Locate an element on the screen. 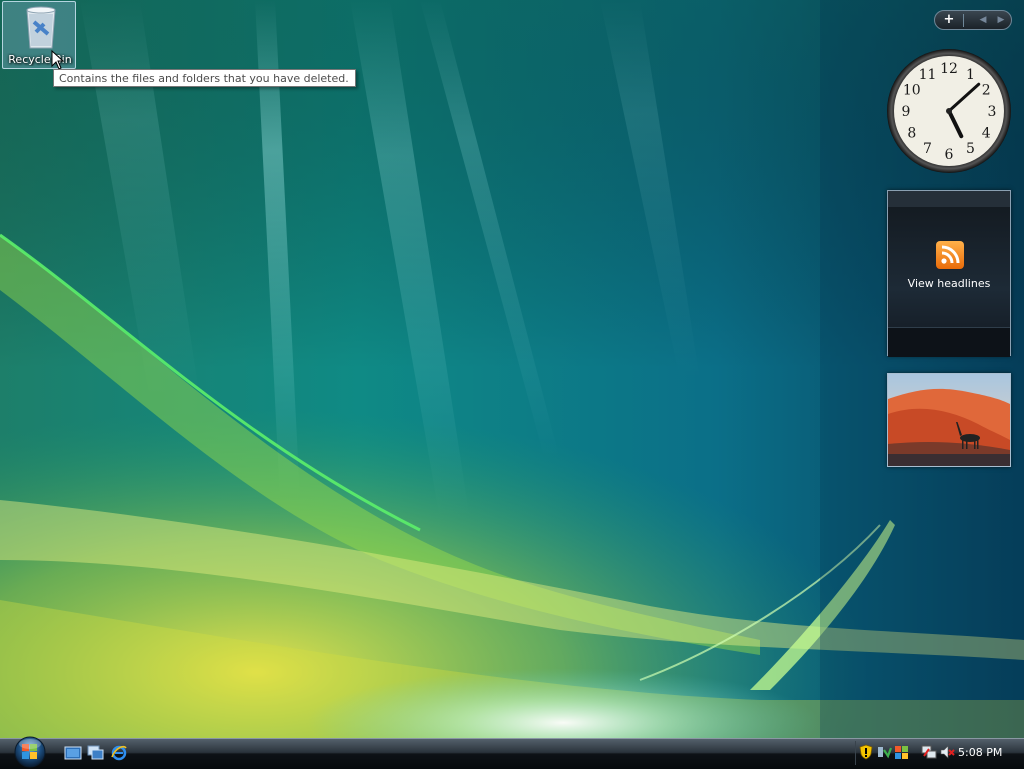 The height and width of the screenshot is (769, 1024). slideshow-gadget is located at coordinates (949, 420).